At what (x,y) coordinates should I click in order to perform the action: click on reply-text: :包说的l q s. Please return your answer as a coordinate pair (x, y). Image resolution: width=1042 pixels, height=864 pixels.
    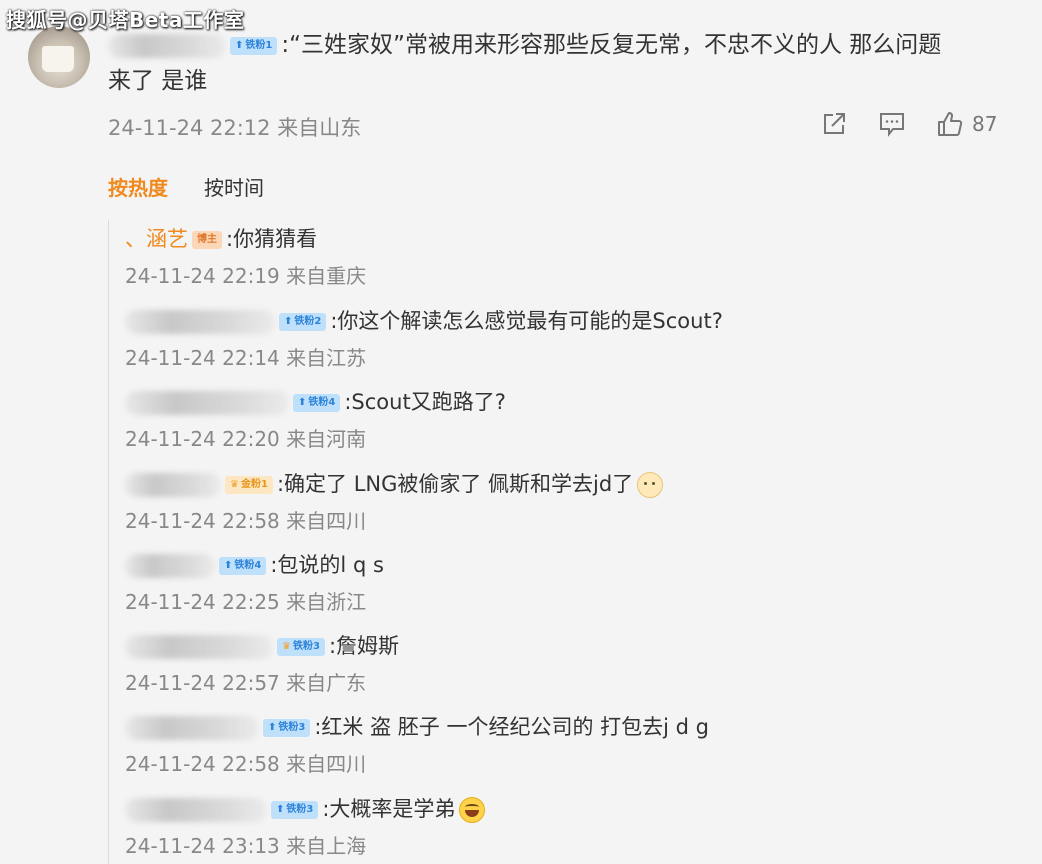
    Looking at the image, I should click on (327, 565).